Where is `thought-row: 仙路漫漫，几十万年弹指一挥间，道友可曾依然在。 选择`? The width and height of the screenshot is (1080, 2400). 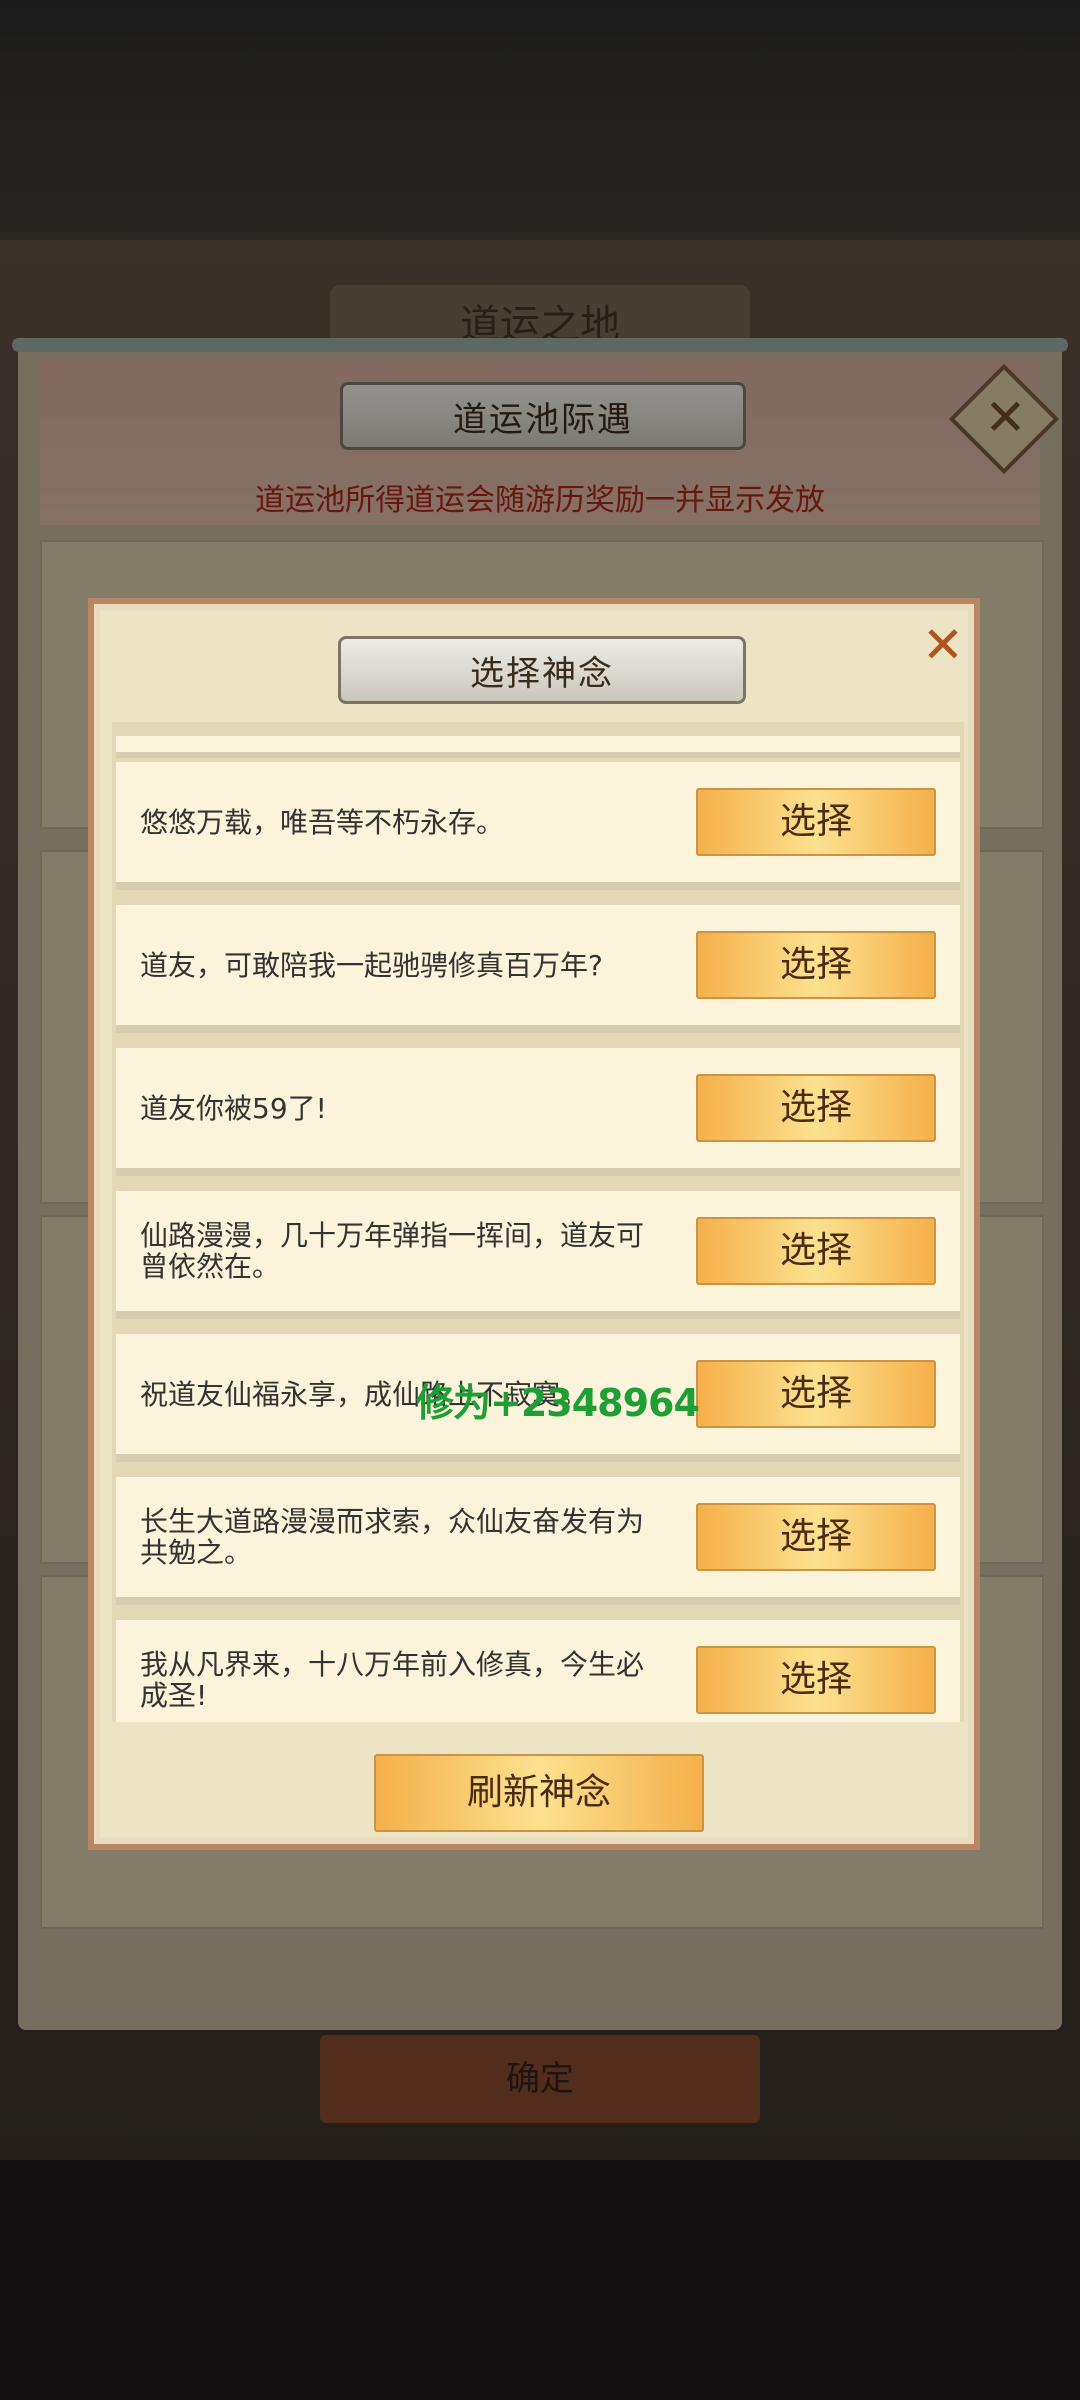
thought-row: 仙路漫漫，几十万年弹指一挥间，道友可曾依然在。 选择 is located at coordinates (538, 1255).